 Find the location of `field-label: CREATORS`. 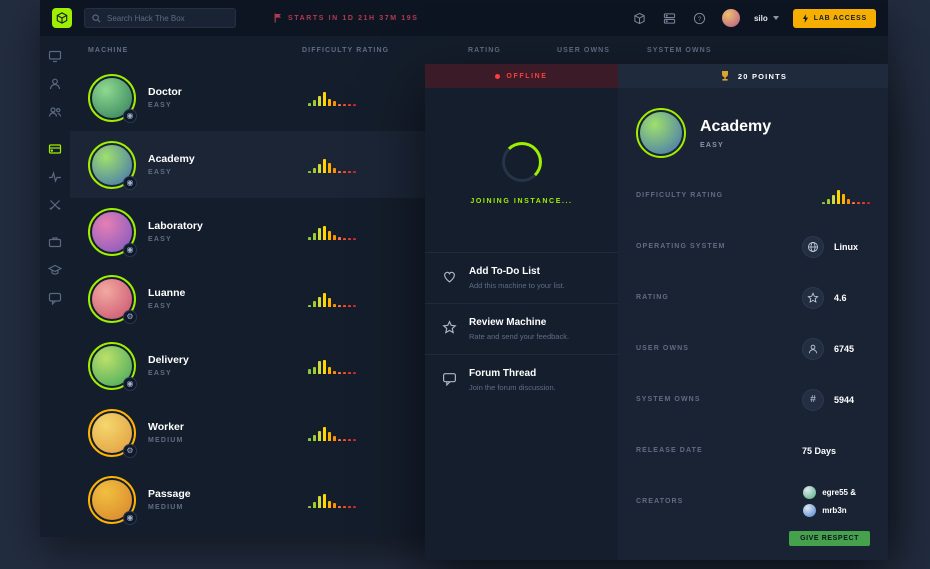

field-label: CREATORS is located at coordinates (660, 501).